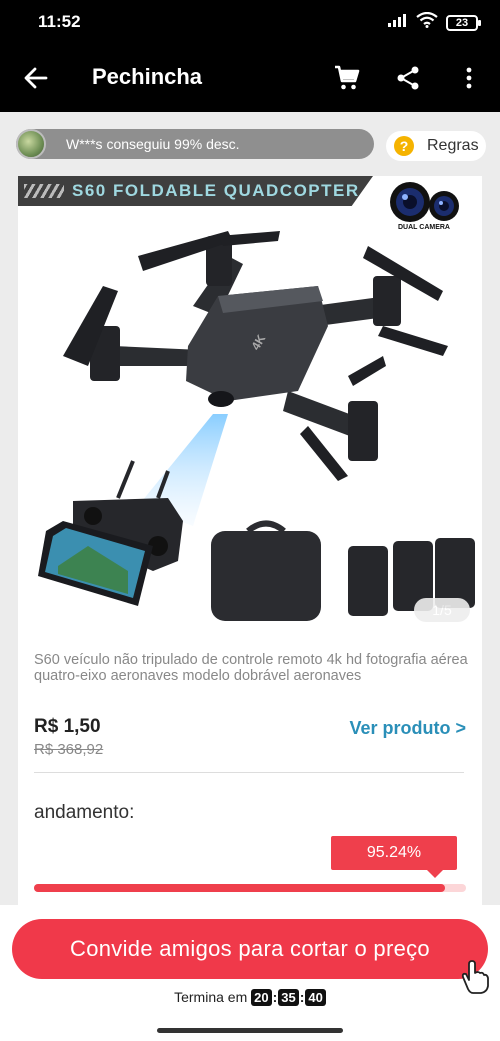 This screenshot has width=500, height=1041. Describe the element at coordinates (93, 516) in the screenshot. I see `remote-stick` at that location.